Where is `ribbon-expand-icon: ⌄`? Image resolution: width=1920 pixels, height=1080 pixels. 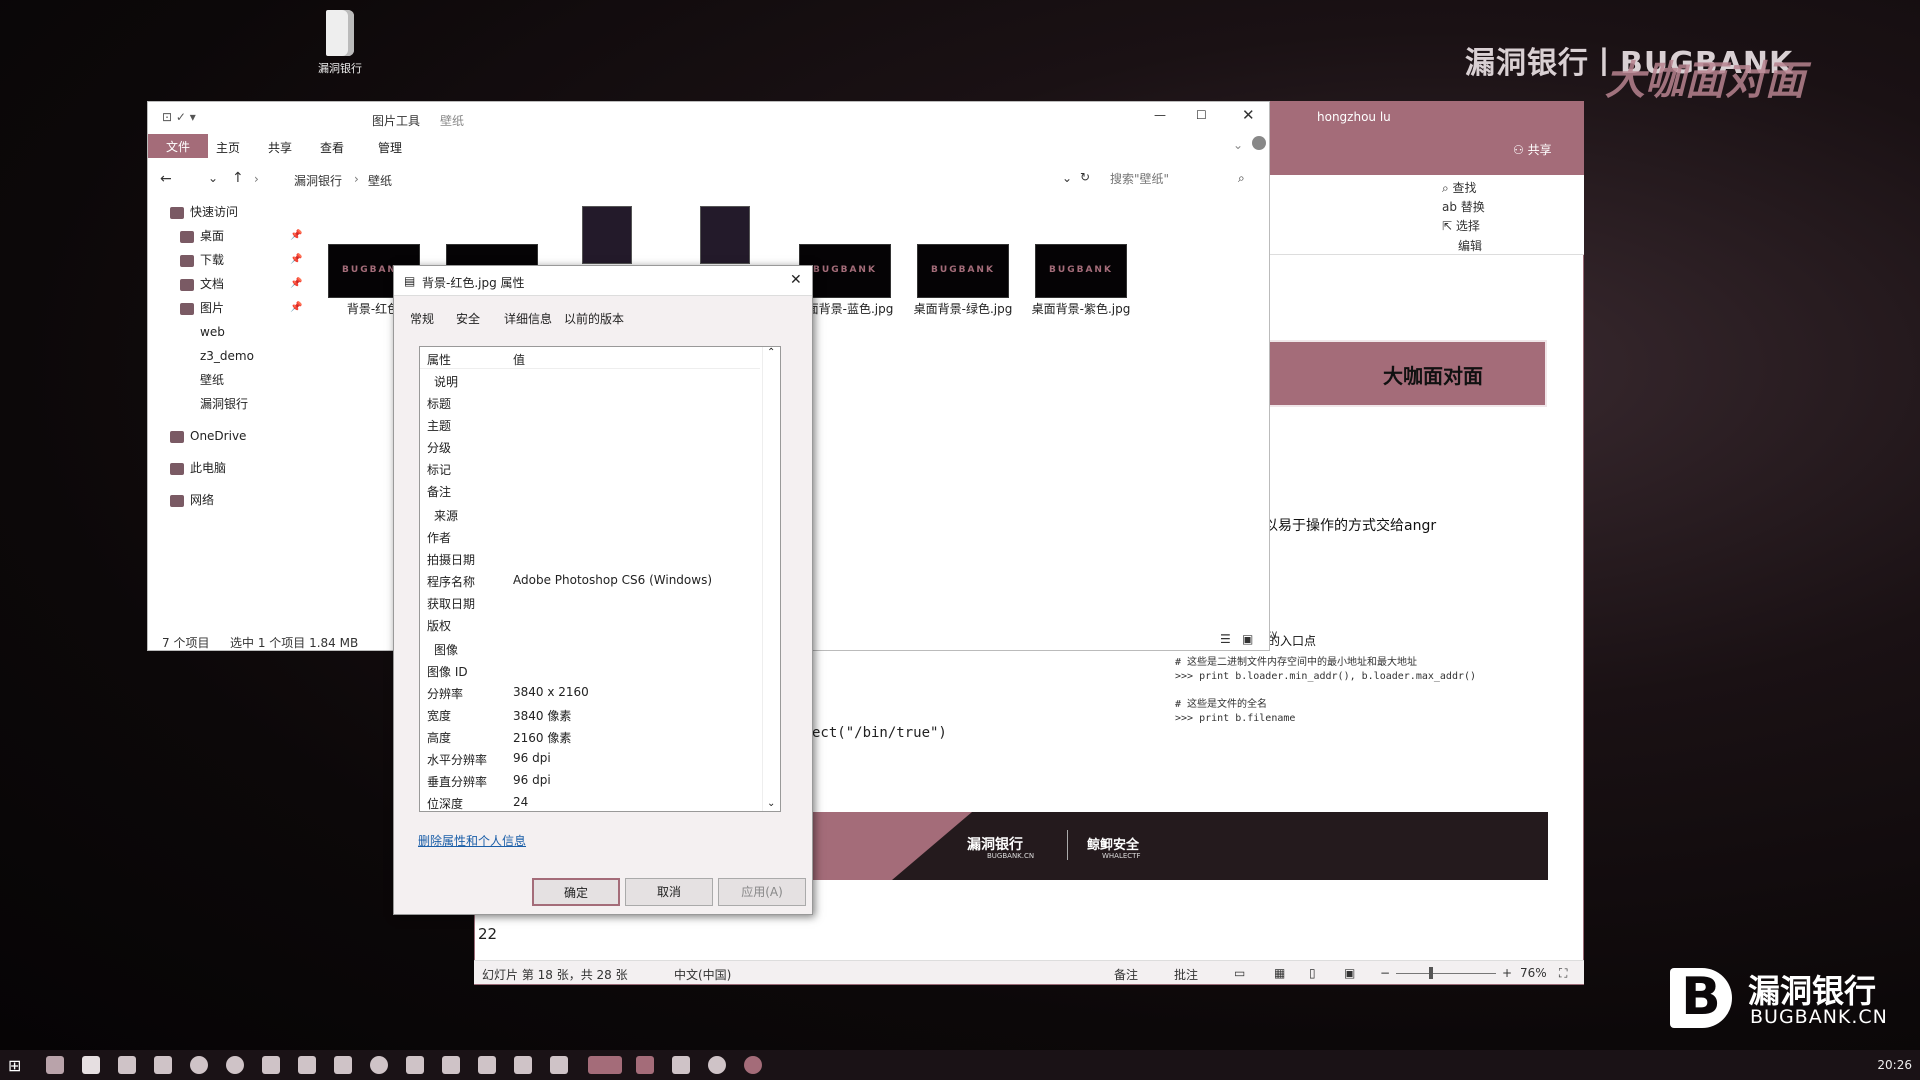 ribbon-expand-icon: ⌄ is located at coordinates (1238, 145).